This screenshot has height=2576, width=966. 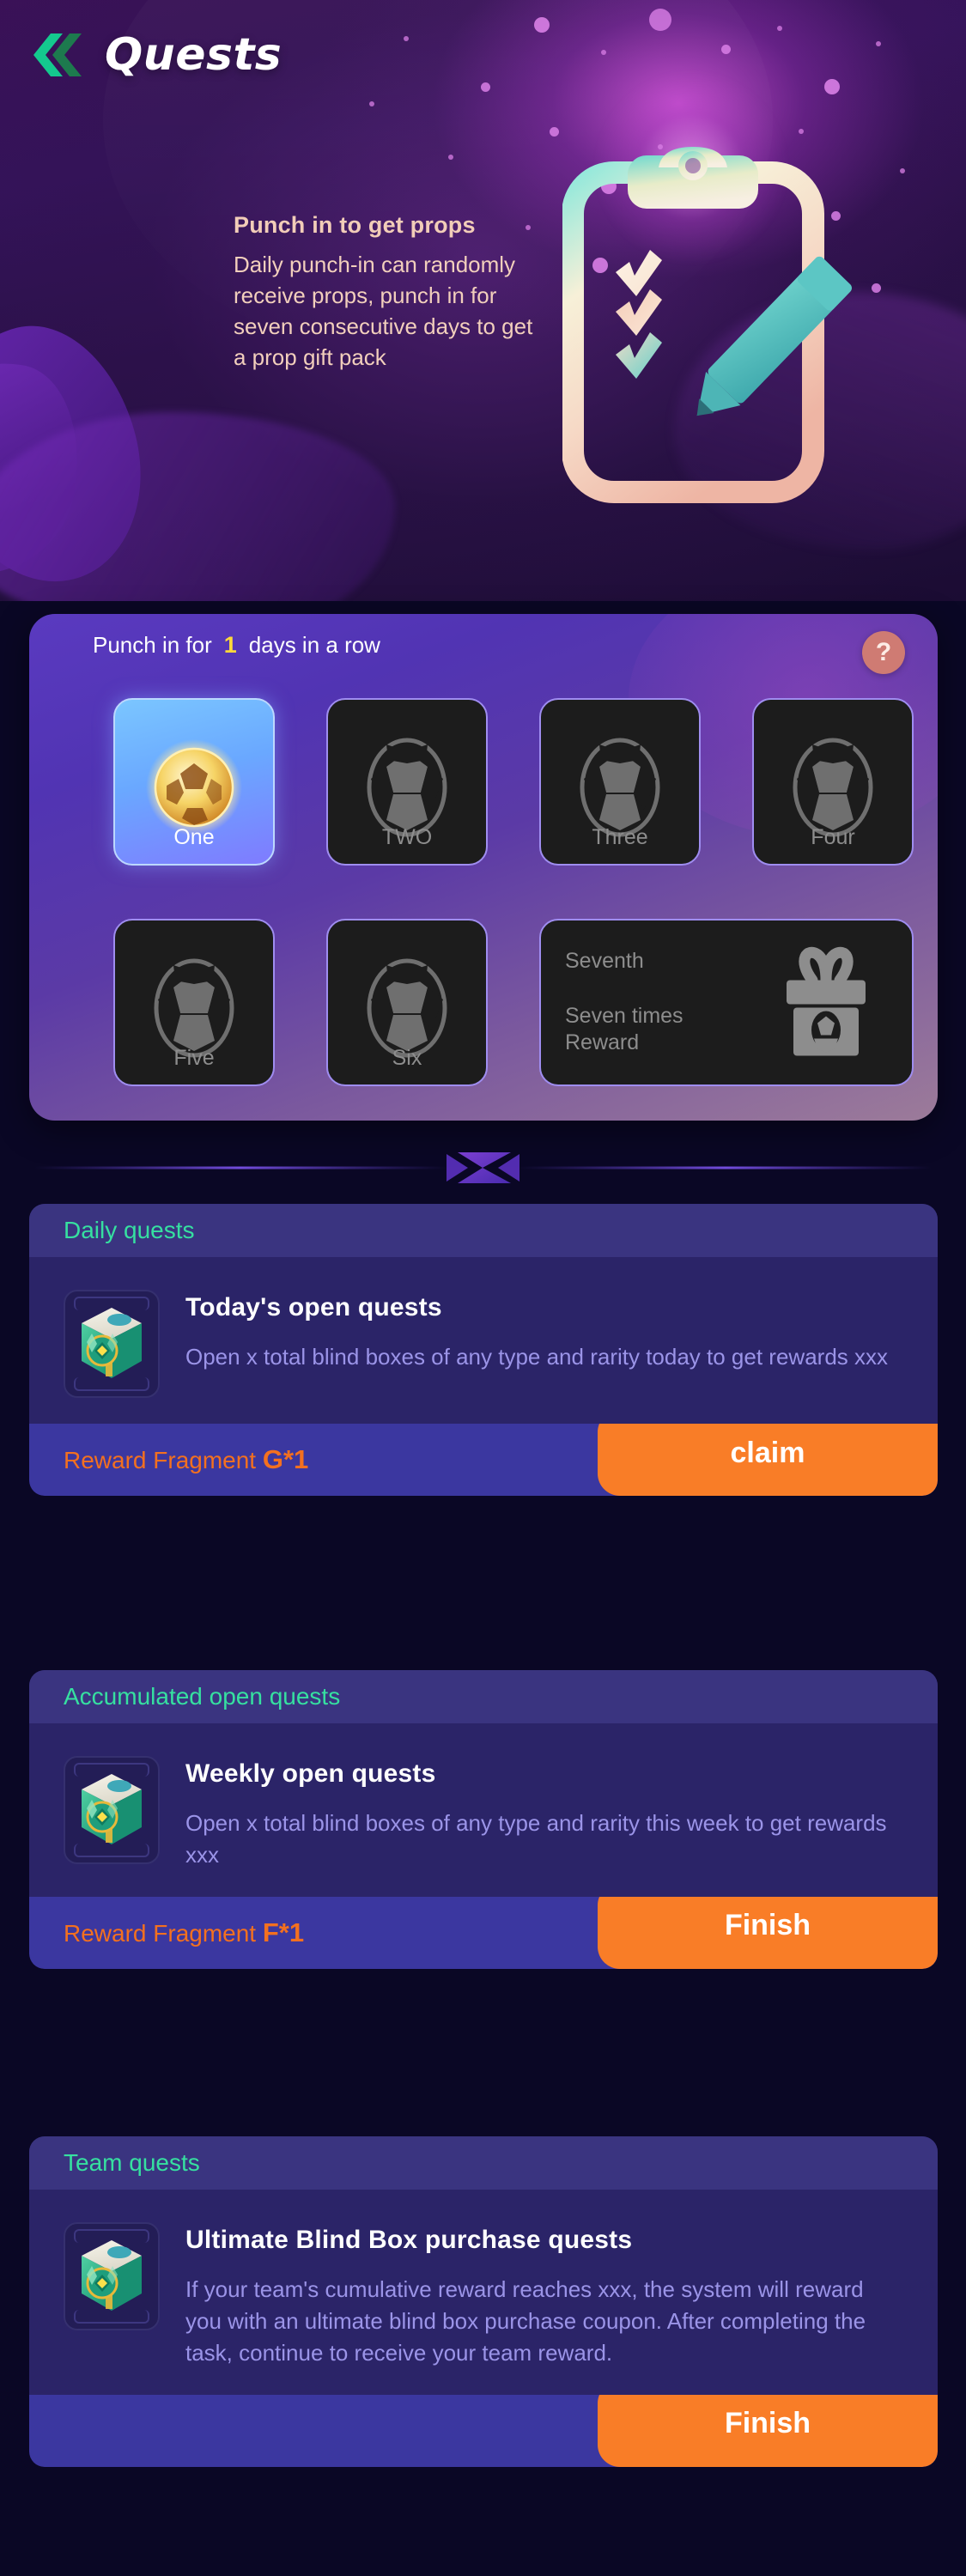 I want to click on quest-title: Weekly open quests, so click(x=311, y=1773).